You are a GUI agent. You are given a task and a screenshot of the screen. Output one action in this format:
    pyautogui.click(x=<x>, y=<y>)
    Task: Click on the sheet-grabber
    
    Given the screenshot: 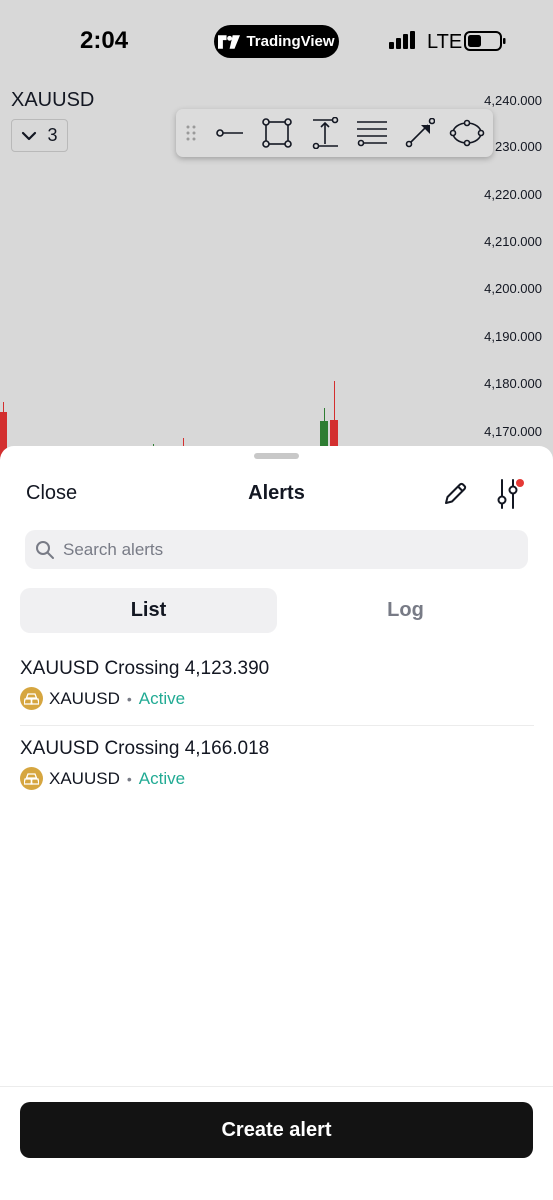 What is the action you would take?
    pyautogui.click(x=276, y=456)
    